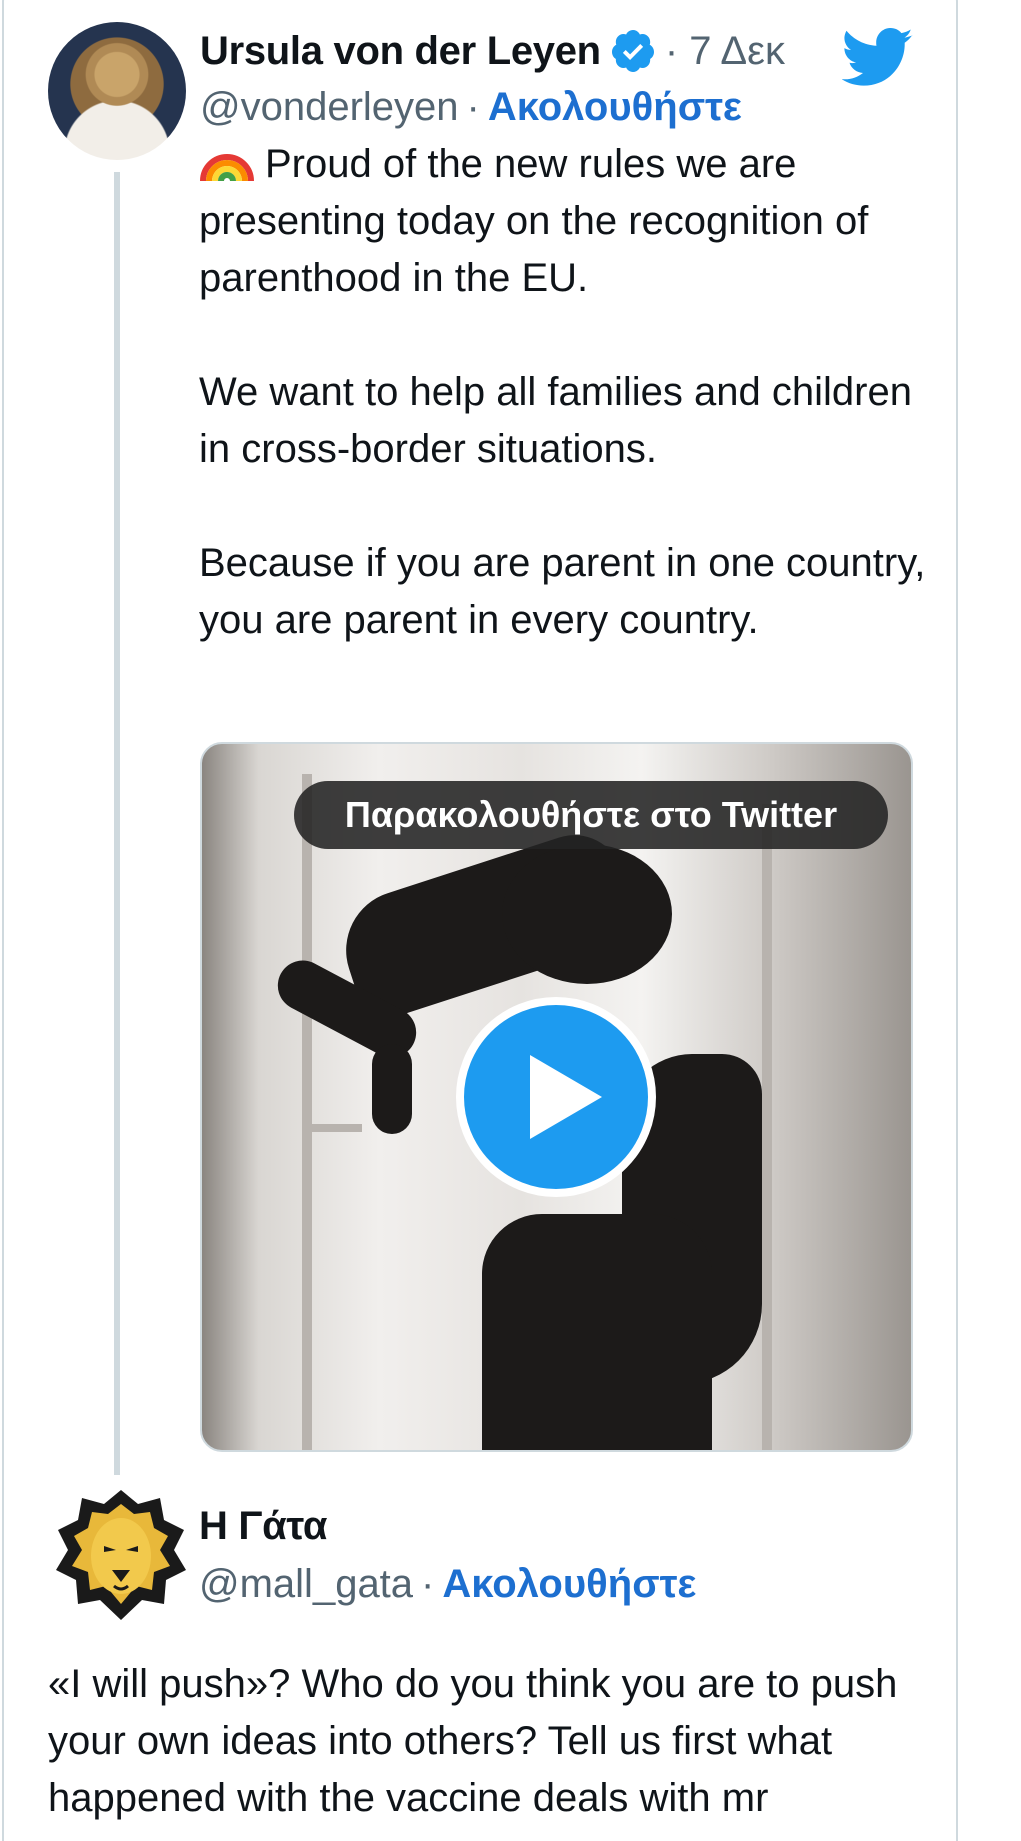 Image resolution: width=1021 pixels, height=1841 pixels. Describe the element at coordinates (117, 823) in the screenshot. I see `thread-line` at that location.